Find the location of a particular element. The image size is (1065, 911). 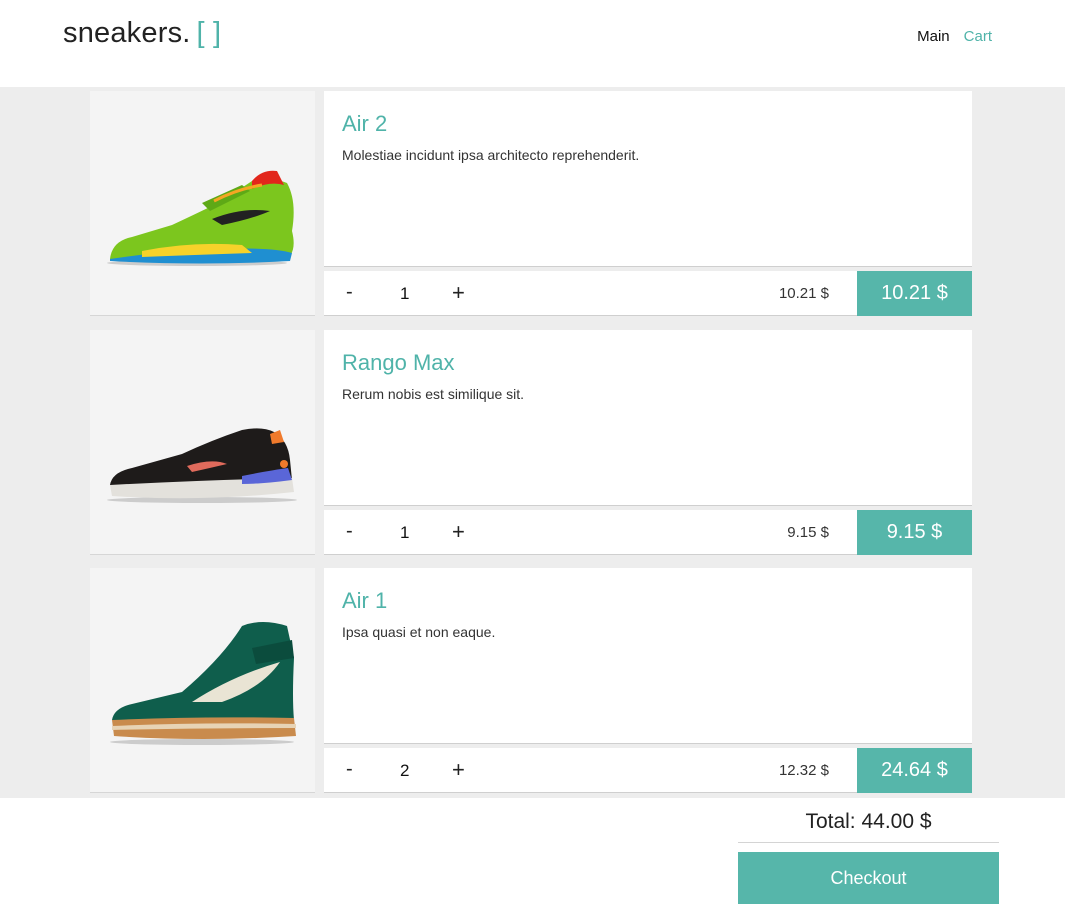

header: sneakers.[ ] Main Cart is located at coordinates (532, 43).